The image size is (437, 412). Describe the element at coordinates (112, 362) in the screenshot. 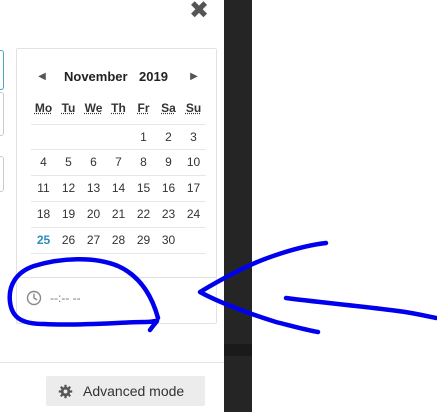

I see `footer-divider` at that location.